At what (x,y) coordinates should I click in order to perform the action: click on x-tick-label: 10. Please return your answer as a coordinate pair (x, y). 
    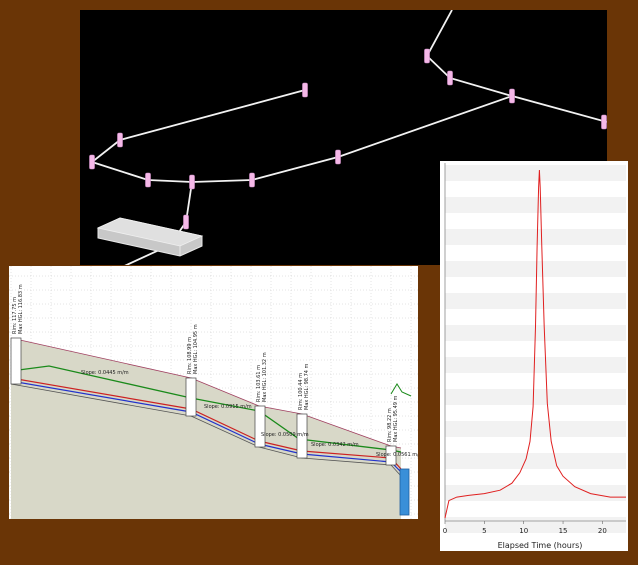
    Looking at the image, I should click on (523, 531).